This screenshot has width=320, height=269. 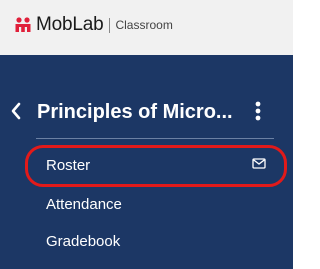 What do you see at coordinates (83, 241) in the screenshot?
I see `sidebar-item-gradebook: Gradebook` at bounding box center [83, 241].